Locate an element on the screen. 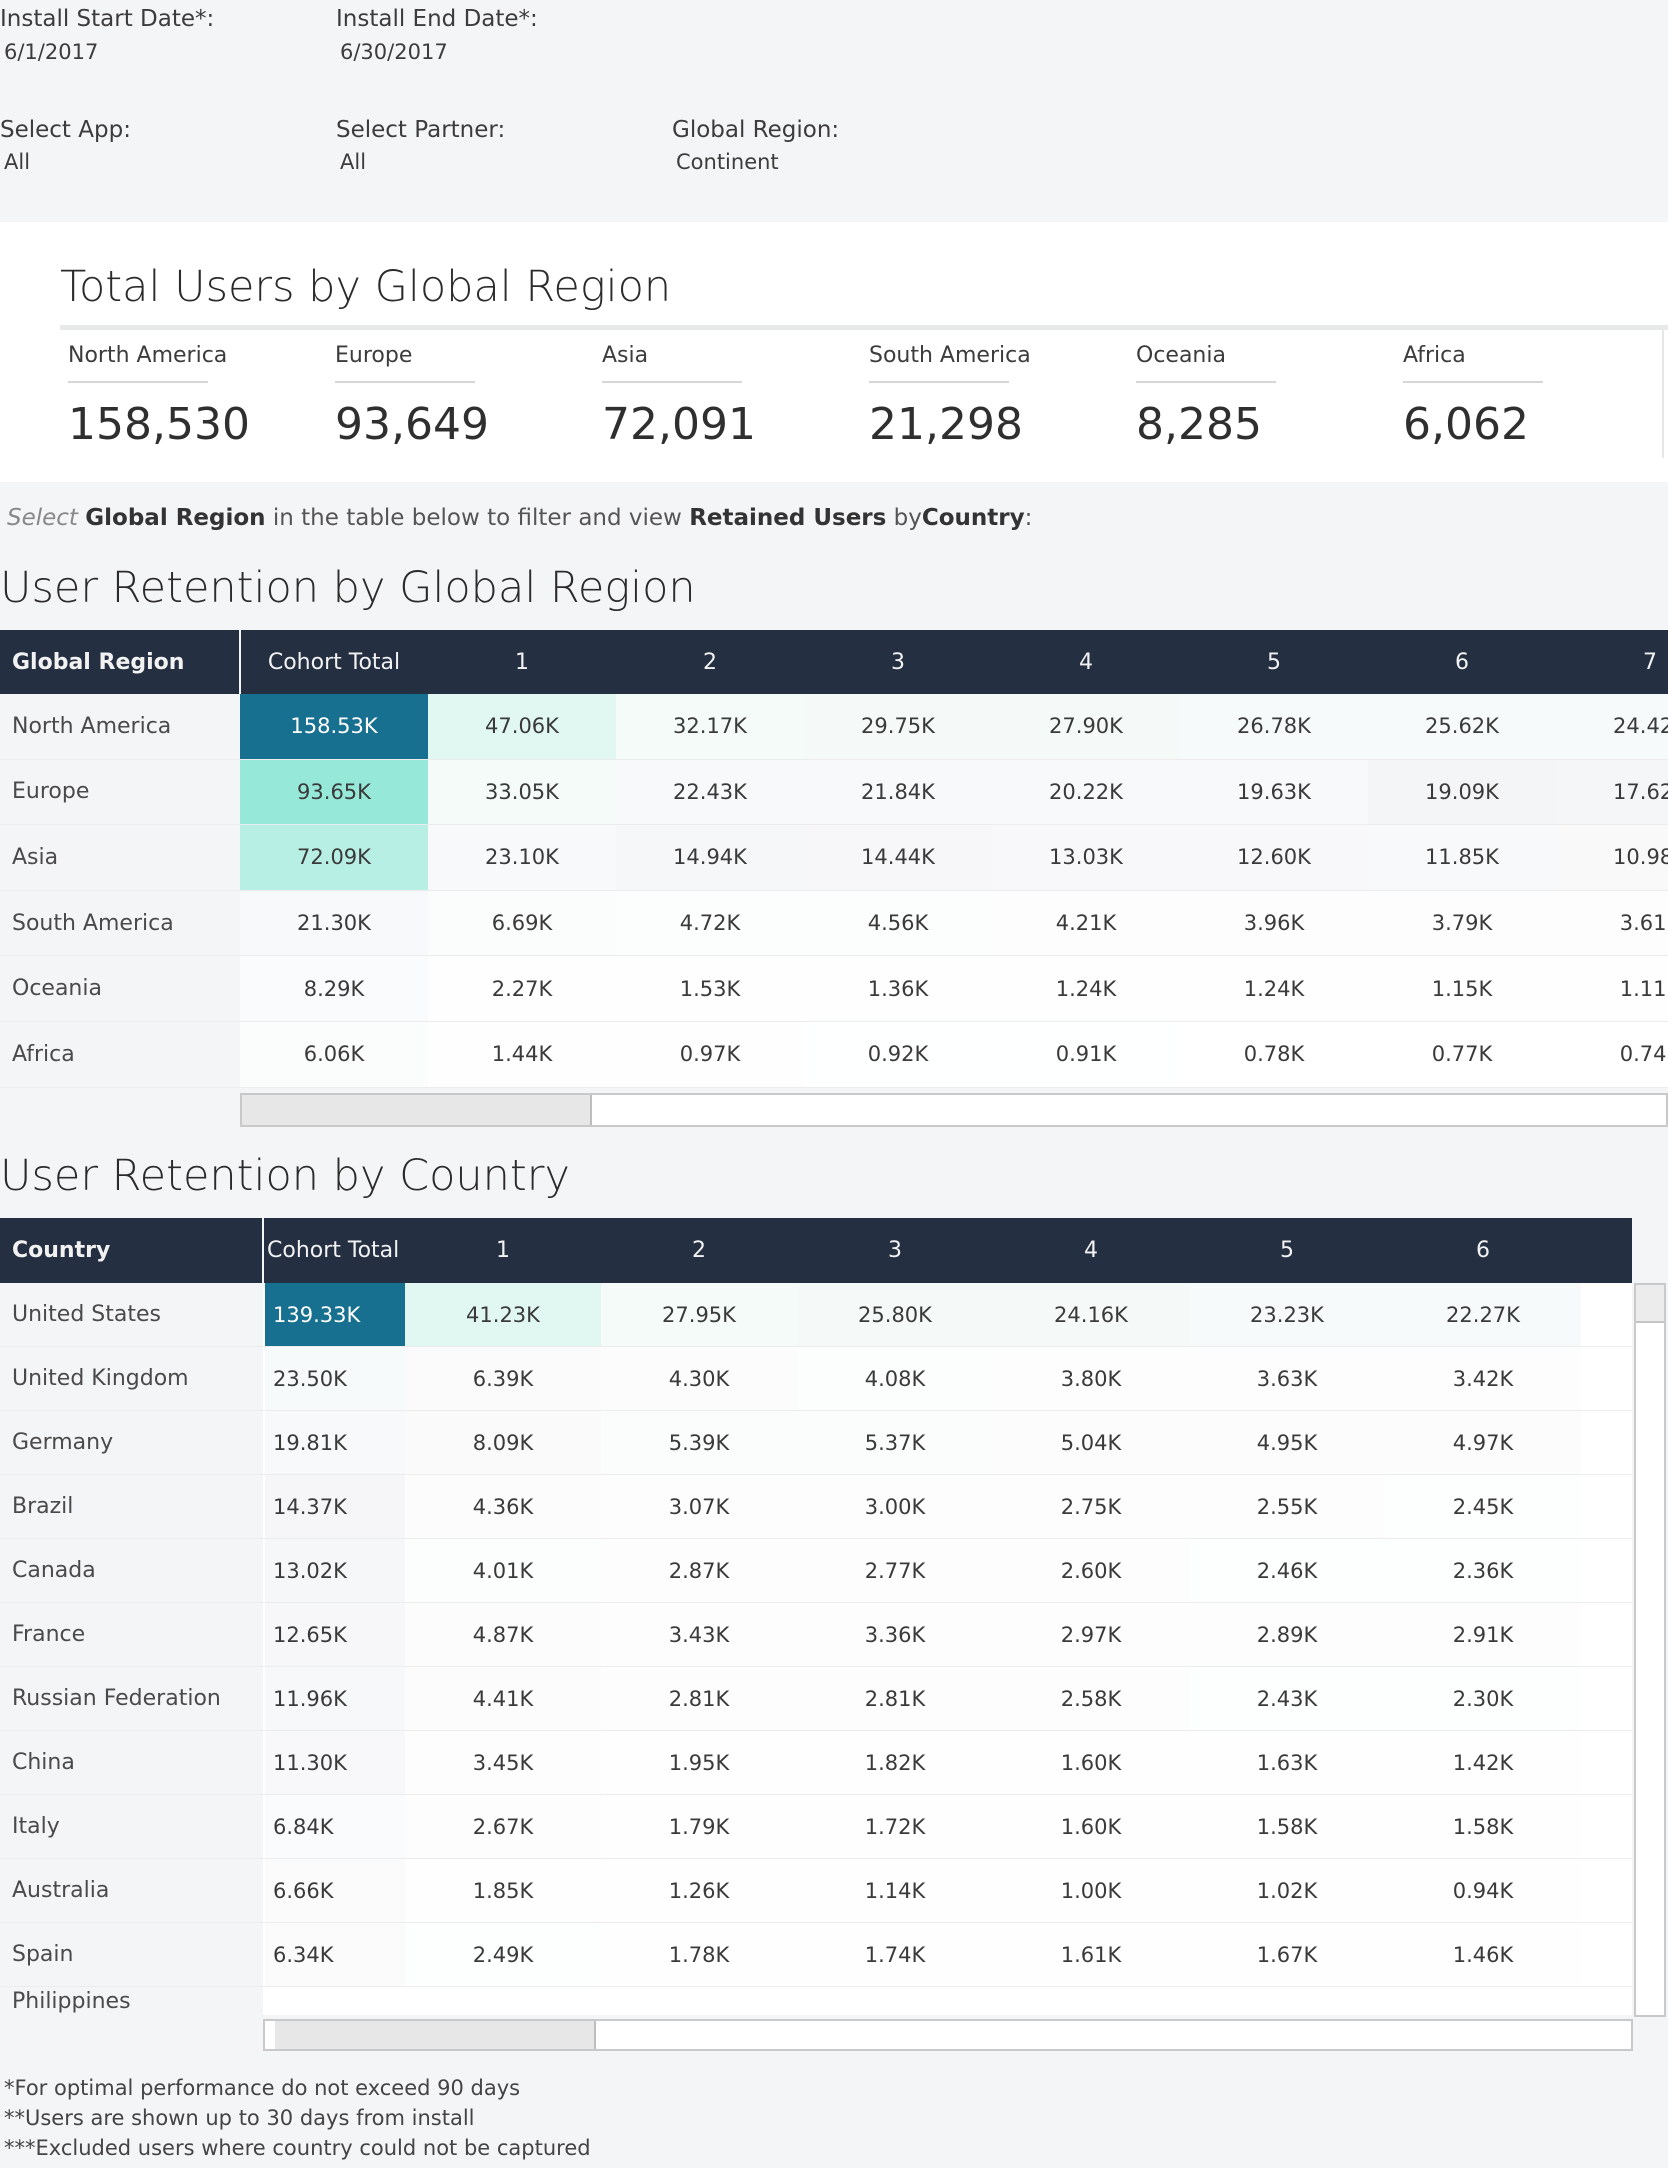  row-label: France is located at coordinates (131, 1634).